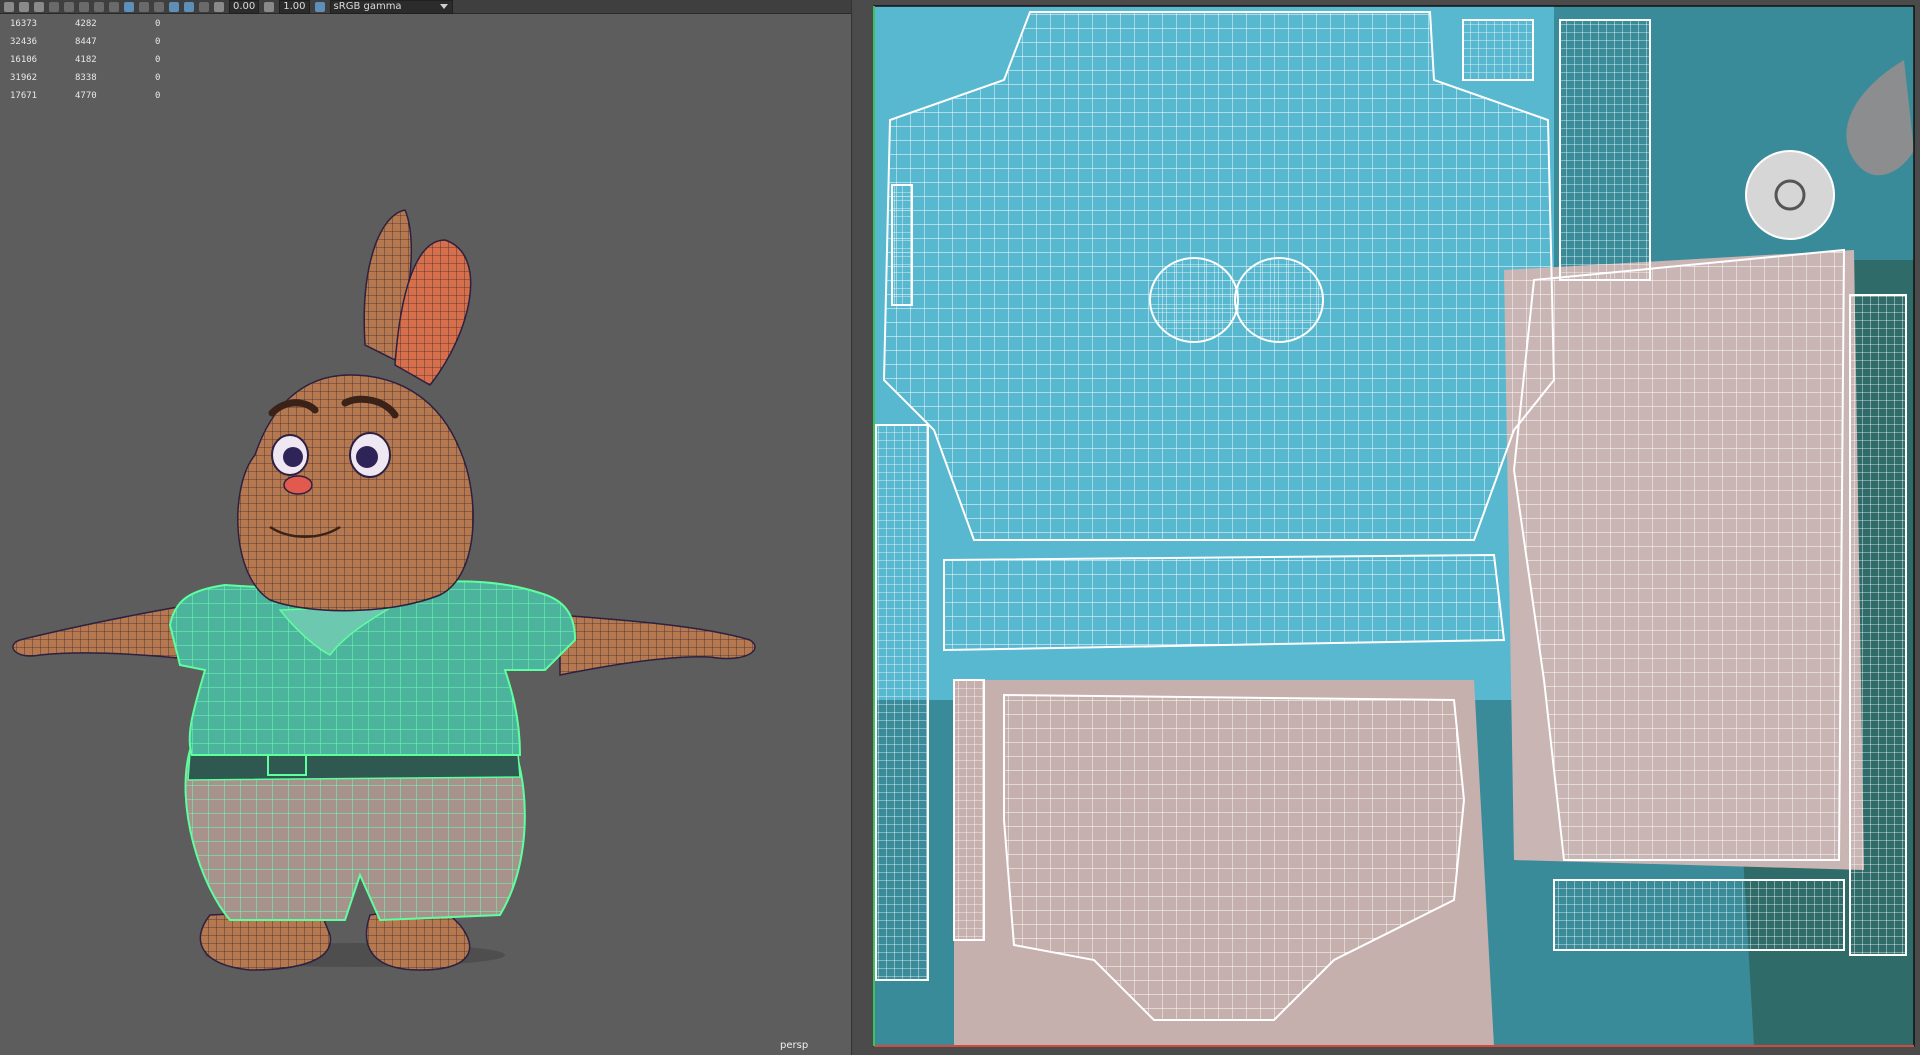 Image resolution: width=1920 pixels, height=1055 pixels. I want to click on grid-icon, so click(54, 6).